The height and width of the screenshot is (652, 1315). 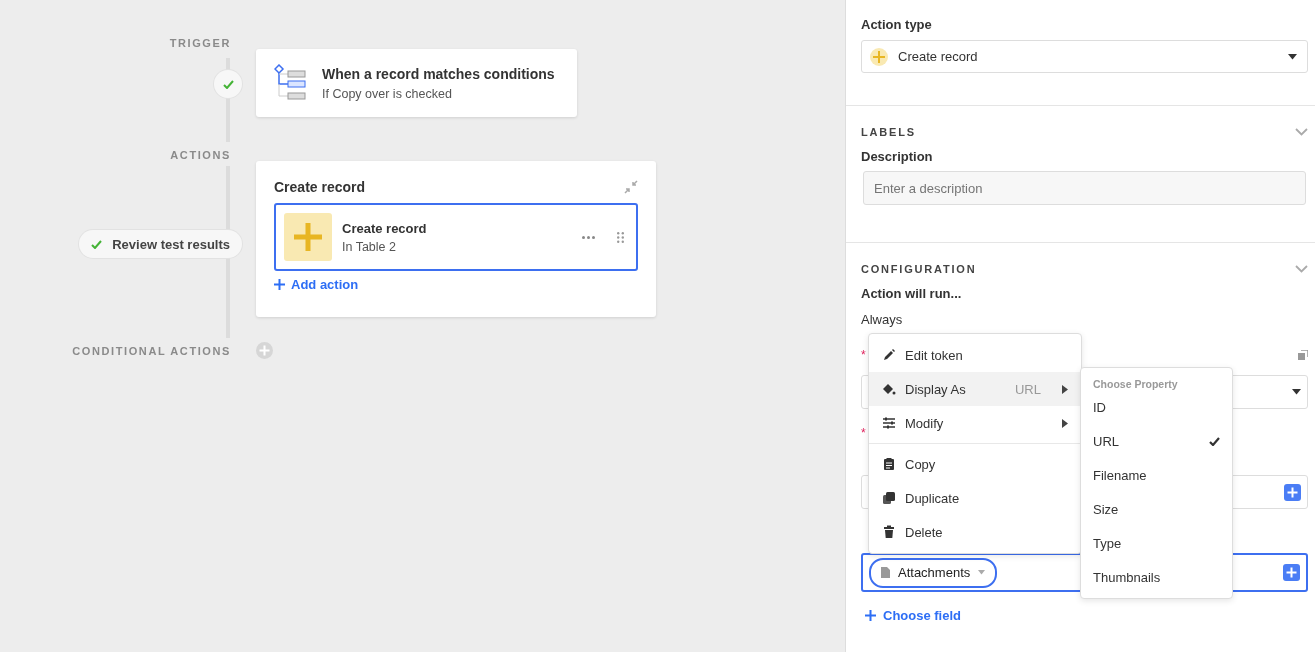 I want to click on action-title: Create record, so click(x=385, y=228).